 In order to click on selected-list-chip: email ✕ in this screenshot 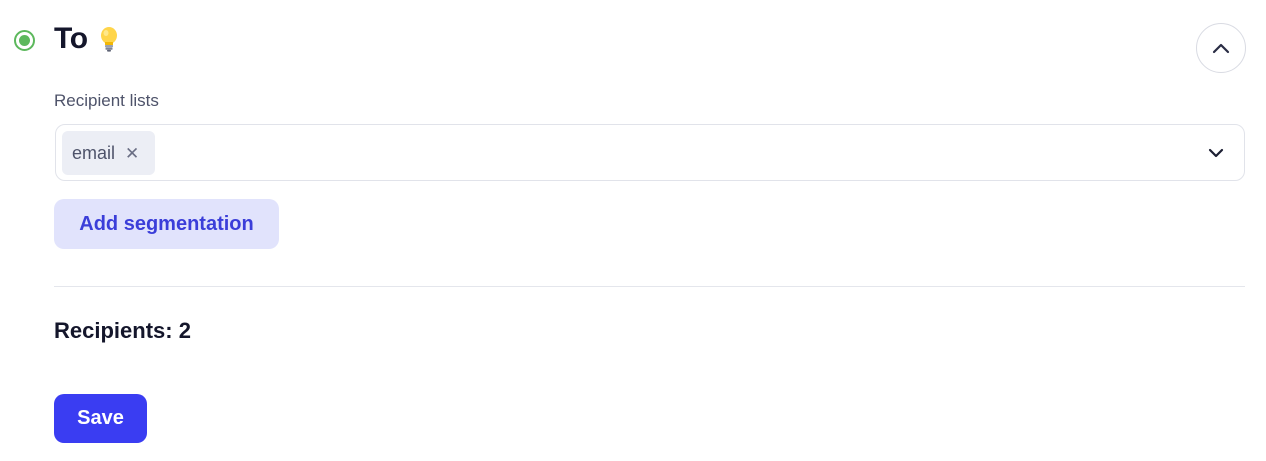, I will do `click(109, 153)`.